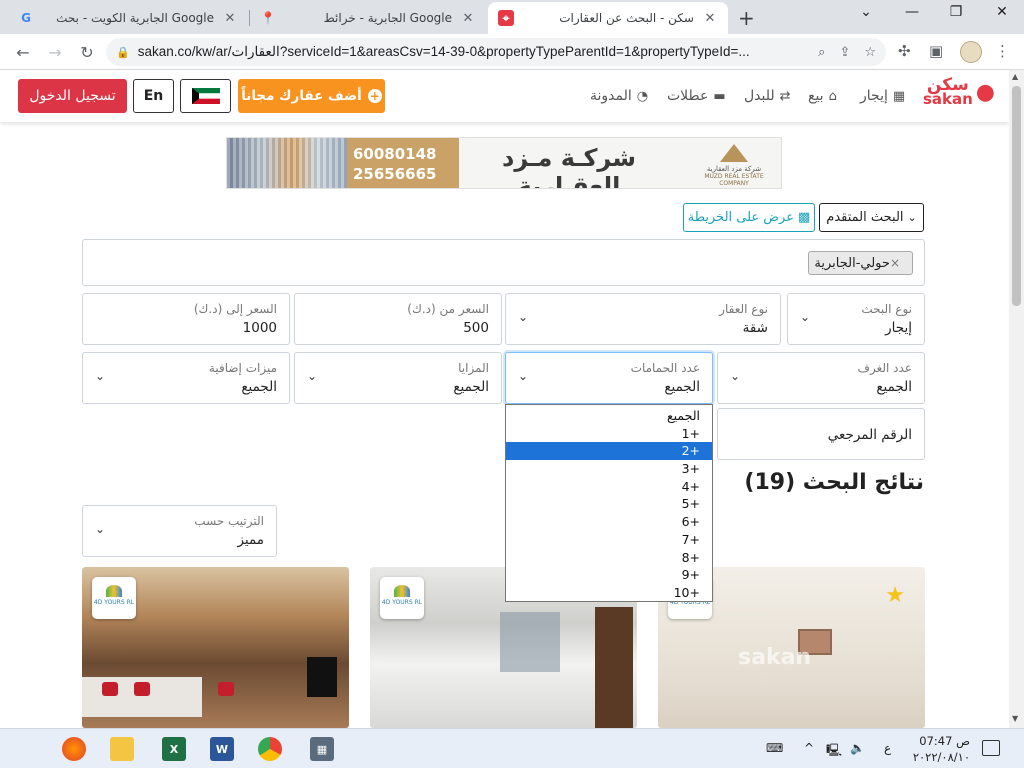 Image resolution: width=1024 pixels, height=768 pixels. What do you see at coordinates (821, 378) in the screenshot?
I see `rooms-select: عدد الغرف الجميع ⌄` at bounding box center [821, 378].